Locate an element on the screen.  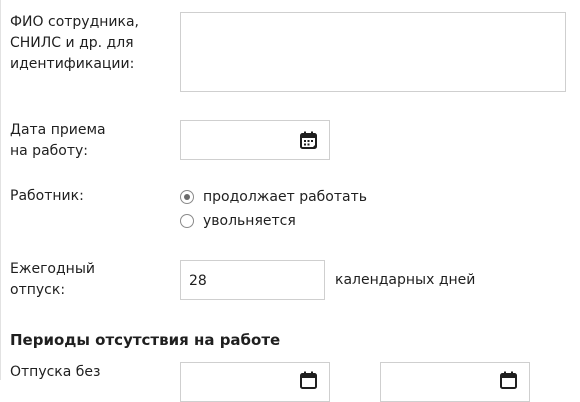
annual-leave-label-line-1: Ежегодный is located at coordinates (52, 269).